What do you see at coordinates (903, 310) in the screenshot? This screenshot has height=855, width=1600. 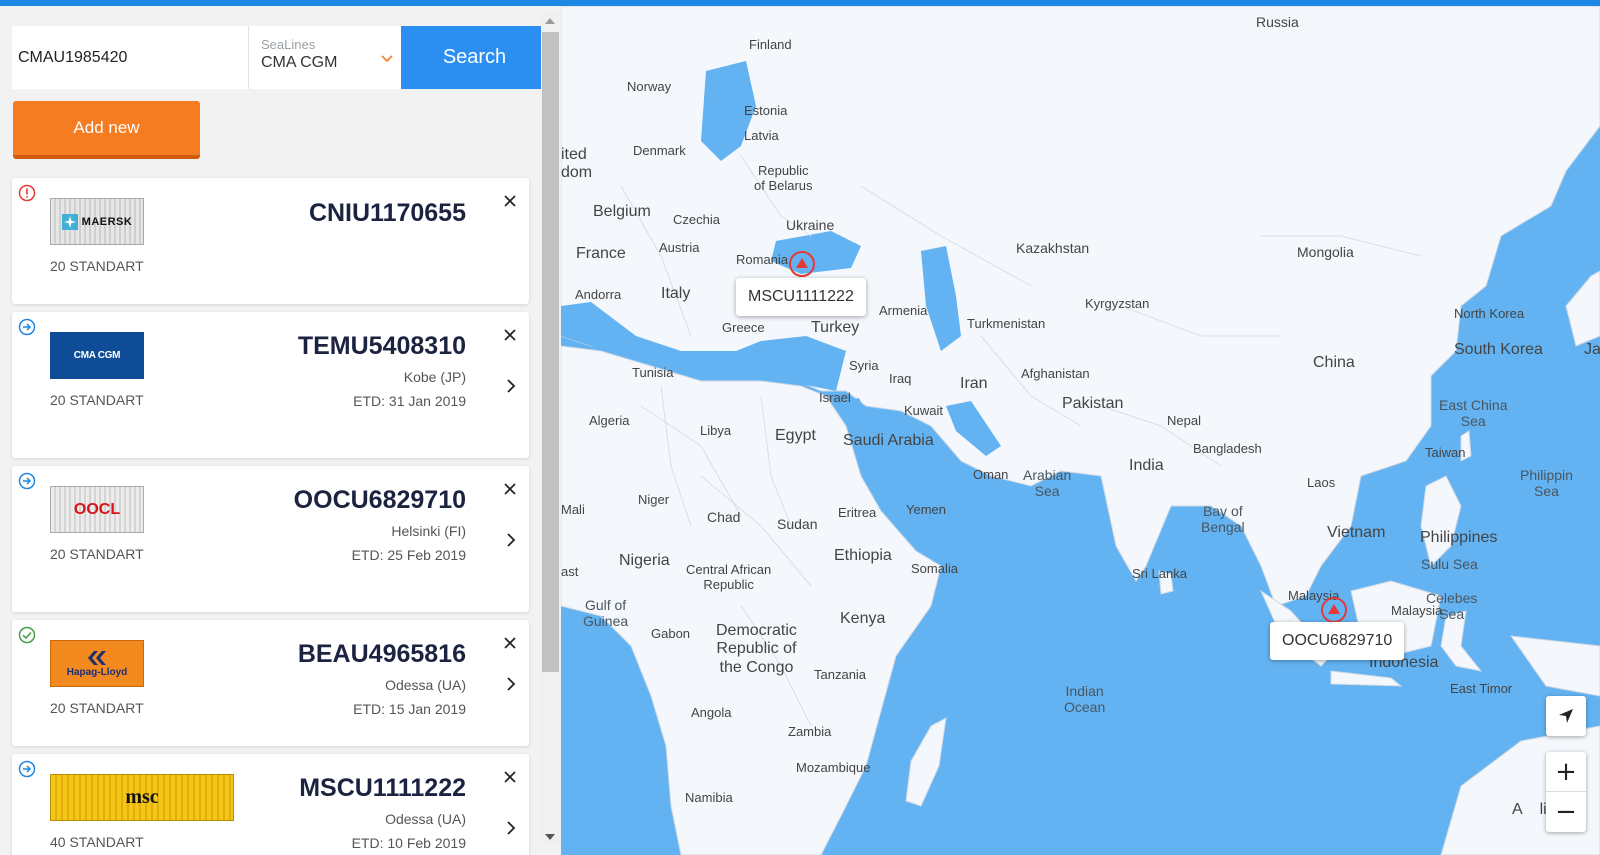 I see `map-label-armenia: Armenia` at bounding box center [903, 310].